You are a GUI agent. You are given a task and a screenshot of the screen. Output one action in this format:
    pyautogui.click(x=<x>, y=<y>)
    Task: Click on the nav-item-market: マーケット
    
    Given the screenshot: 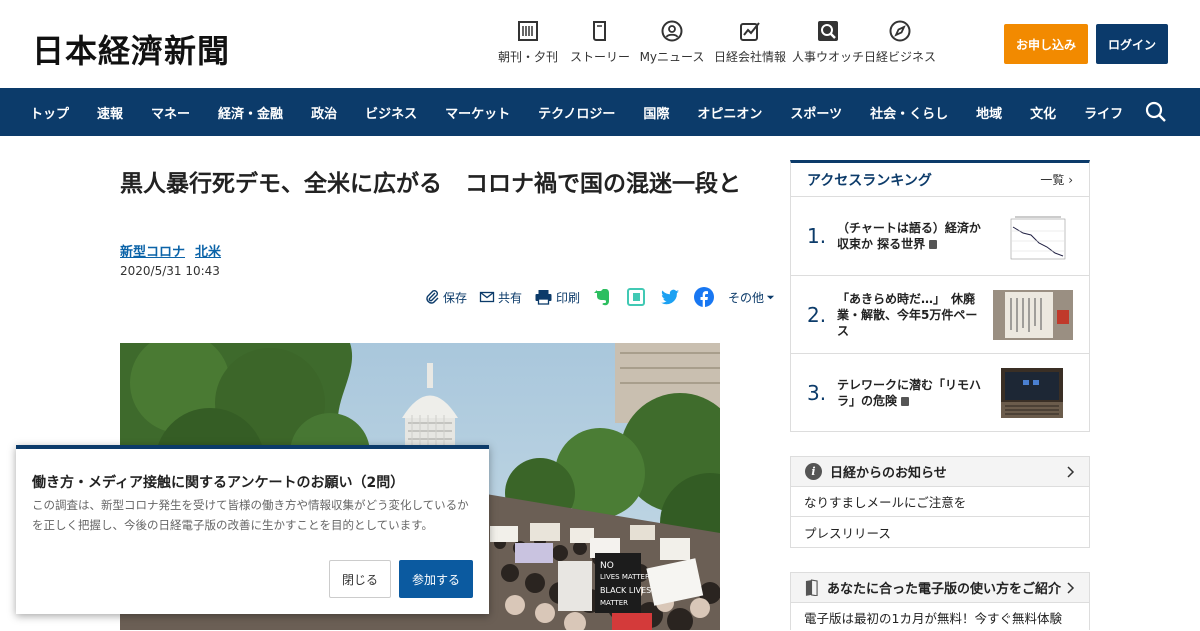 What is the action you would take?
    pyautogui.click(x=477, y=112)
    